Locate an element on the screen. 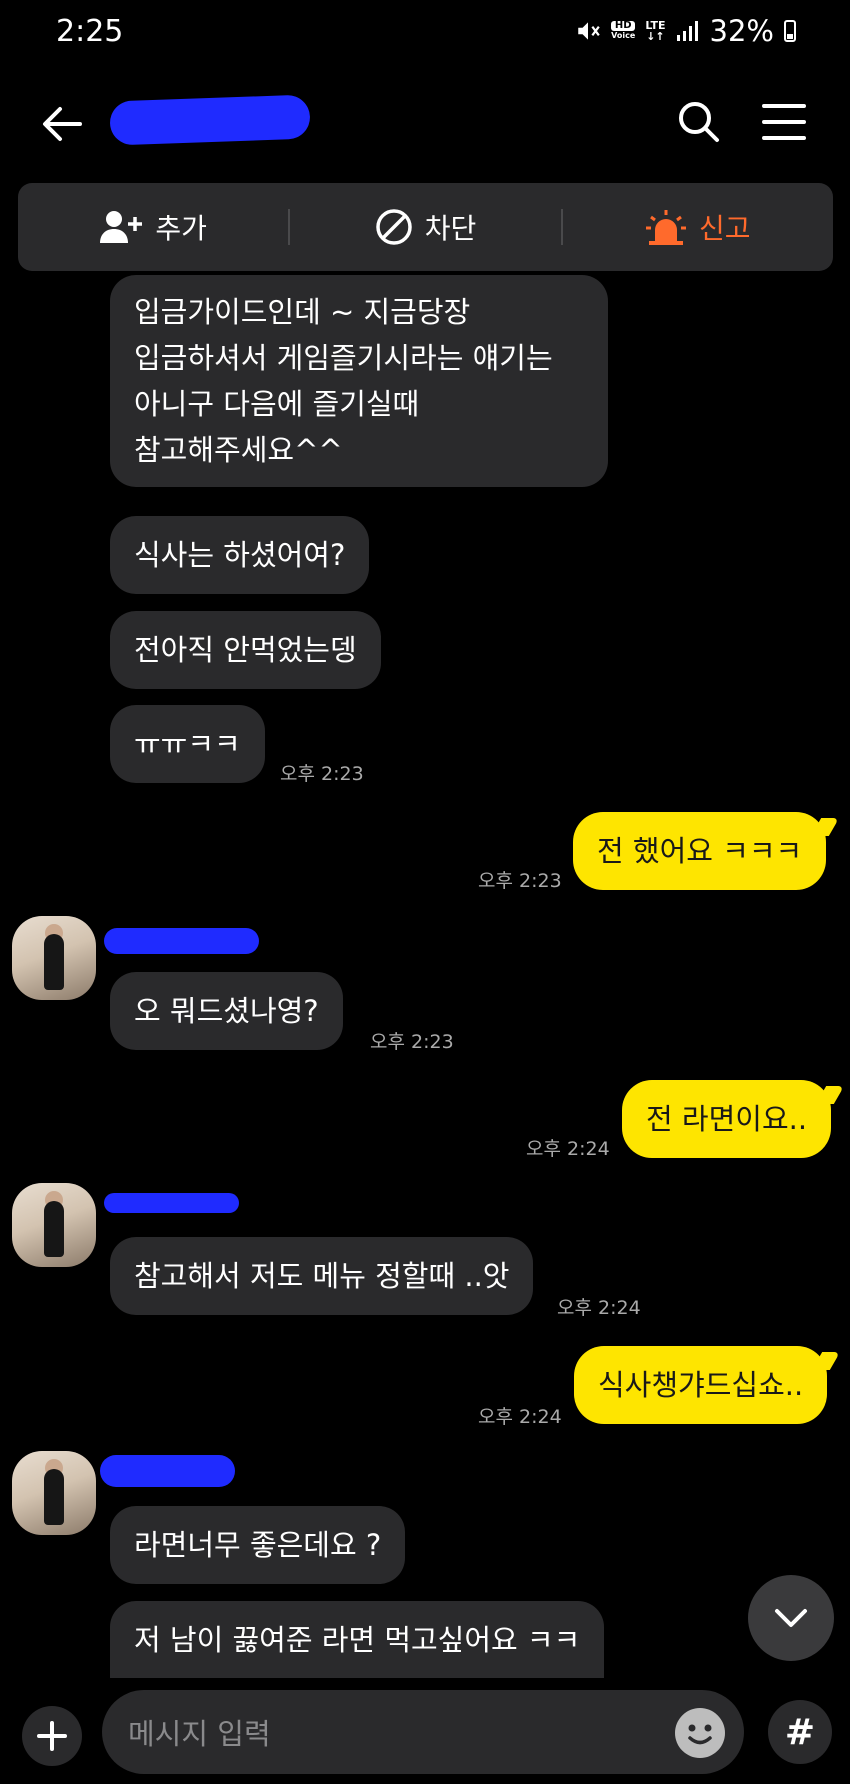 The width and height of the screenshot is (850, 1784). back-button is located at coordinates (62, 124).